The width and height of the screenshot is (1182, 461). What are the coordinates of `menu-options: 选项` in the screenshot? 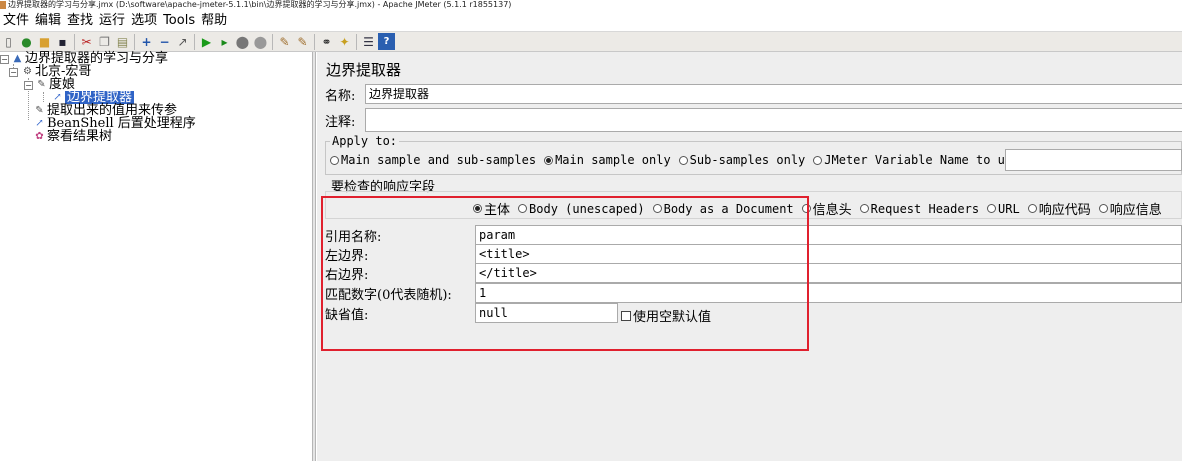 It's located at (144, 21).